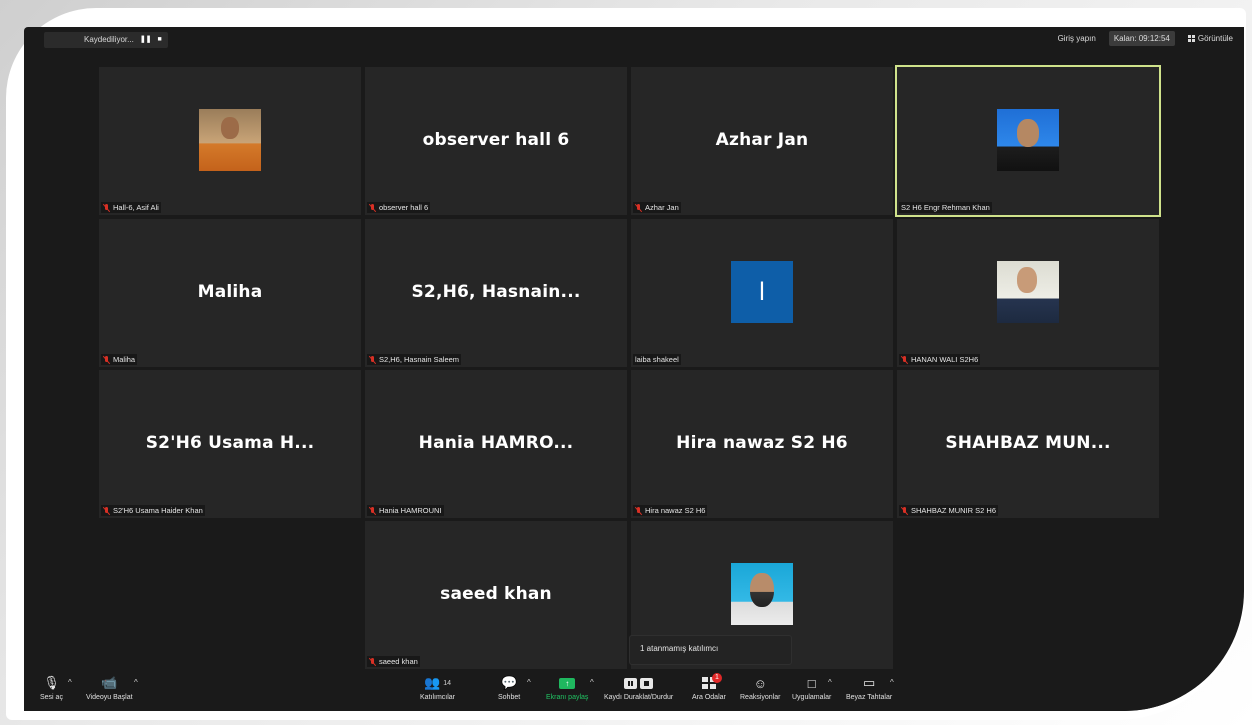  What do you see at coordinates (647, 683) in the screenshot?
I see `stop-recording-icon` at bounding box center [647, 683].